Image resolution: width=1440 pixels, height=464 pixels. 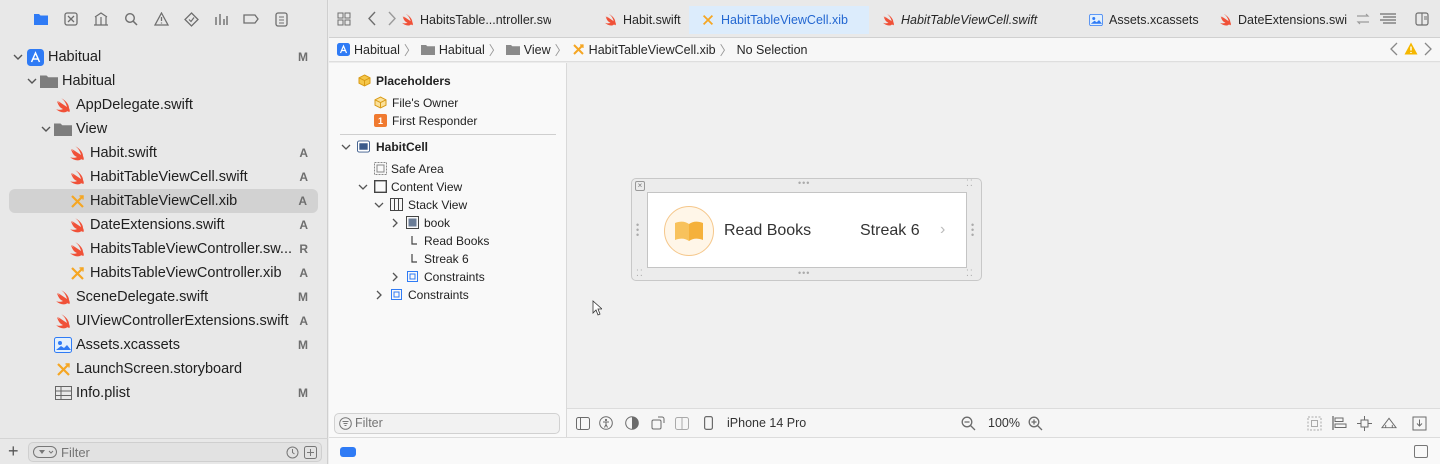 I want to click on book-icon, so click(x=689, y=231).